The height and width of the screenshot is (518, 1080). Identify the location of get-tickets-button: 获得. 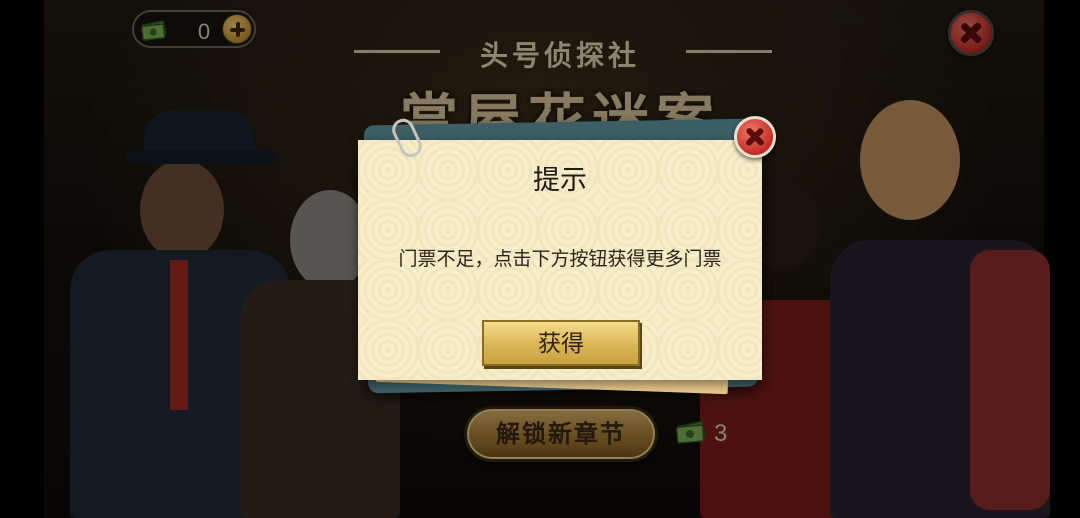
(561, 343).